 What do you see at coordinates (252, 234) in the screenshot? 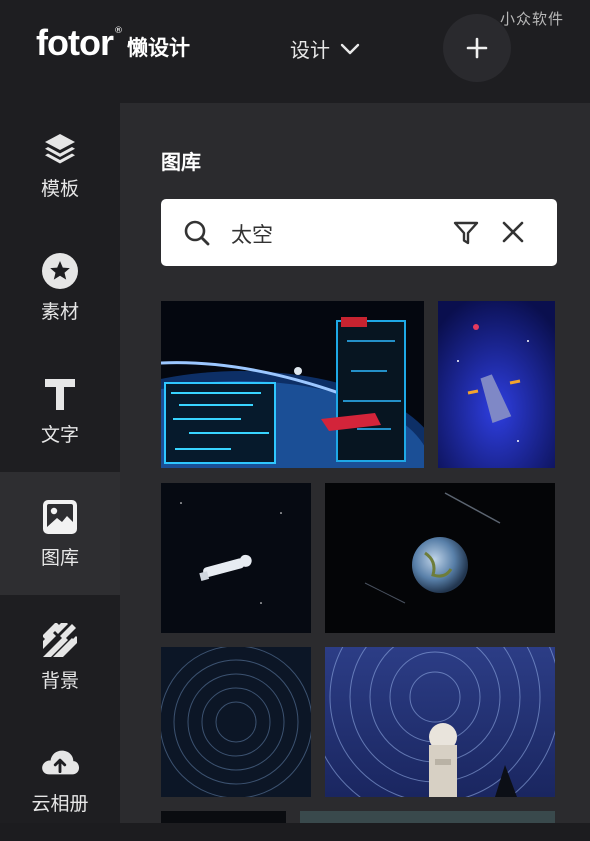
I see `search-input: 太空` at bounding box center [252, 234].